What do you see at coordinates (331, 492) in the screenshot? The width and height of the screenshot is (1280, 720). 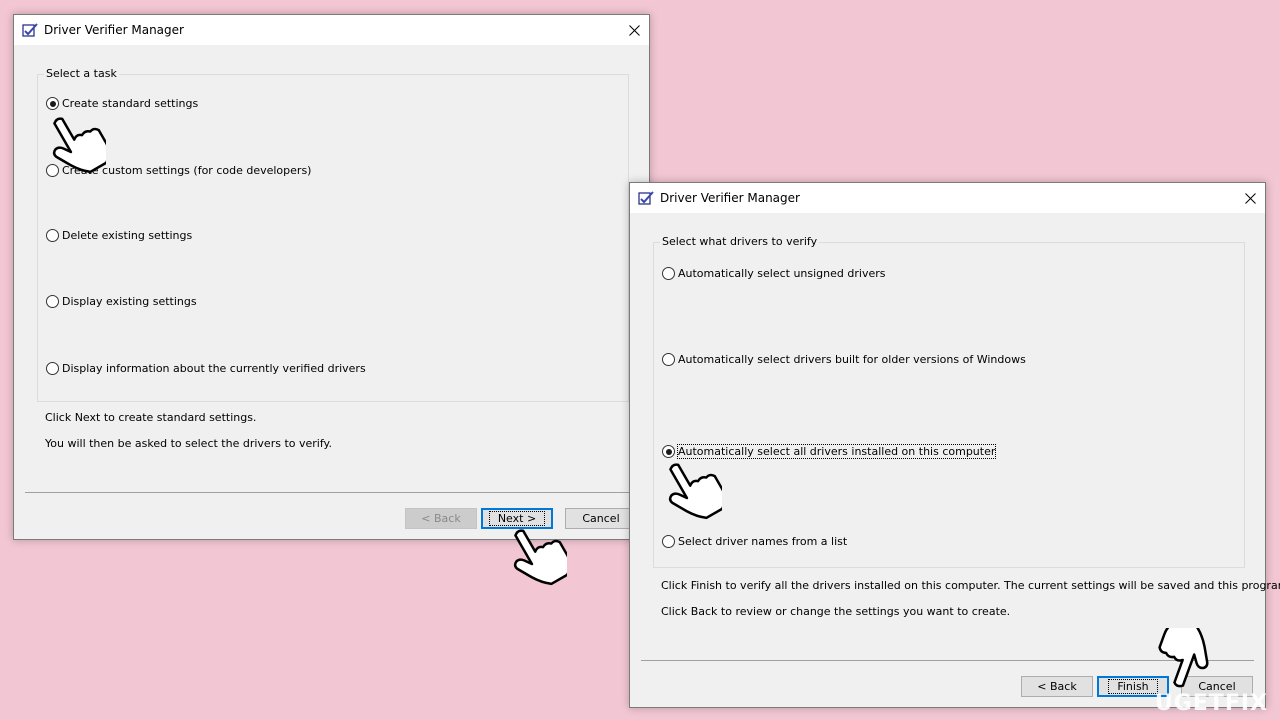 I see `separator` at bounding box center [331, 492].